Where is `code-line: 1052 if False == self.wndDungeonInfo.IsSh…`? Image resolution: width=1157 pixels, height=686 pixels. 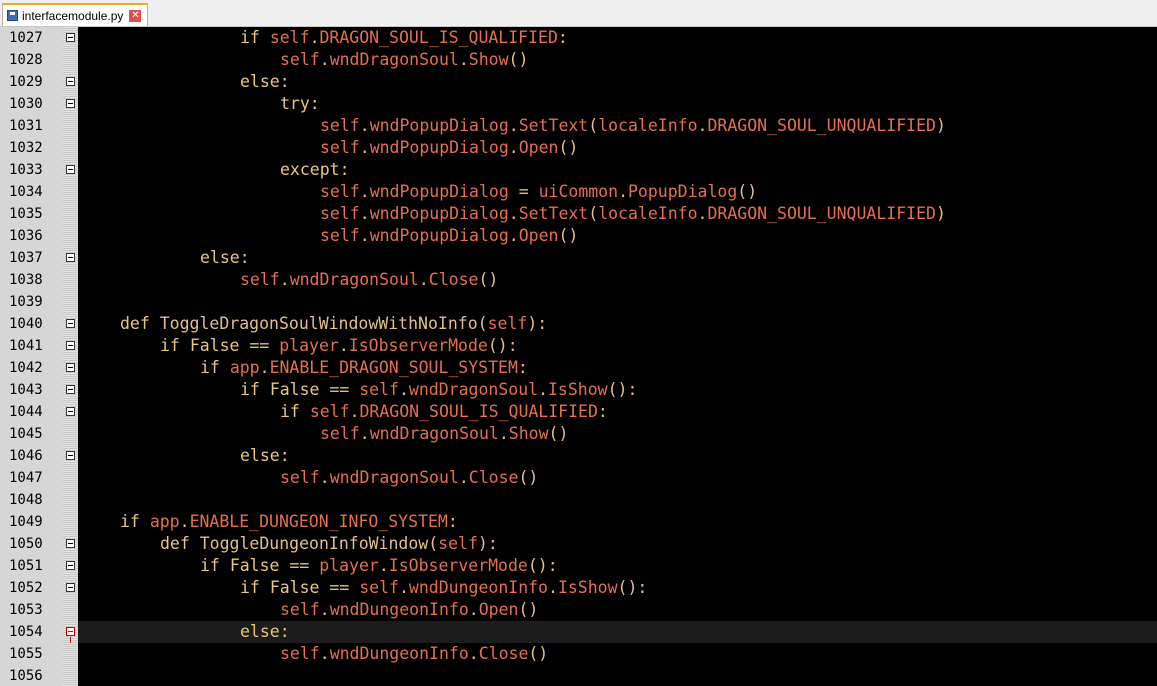 code-line: 1052 if False == self.wndDungeonInfo.IsSh… is located at coordinates (578, 588).